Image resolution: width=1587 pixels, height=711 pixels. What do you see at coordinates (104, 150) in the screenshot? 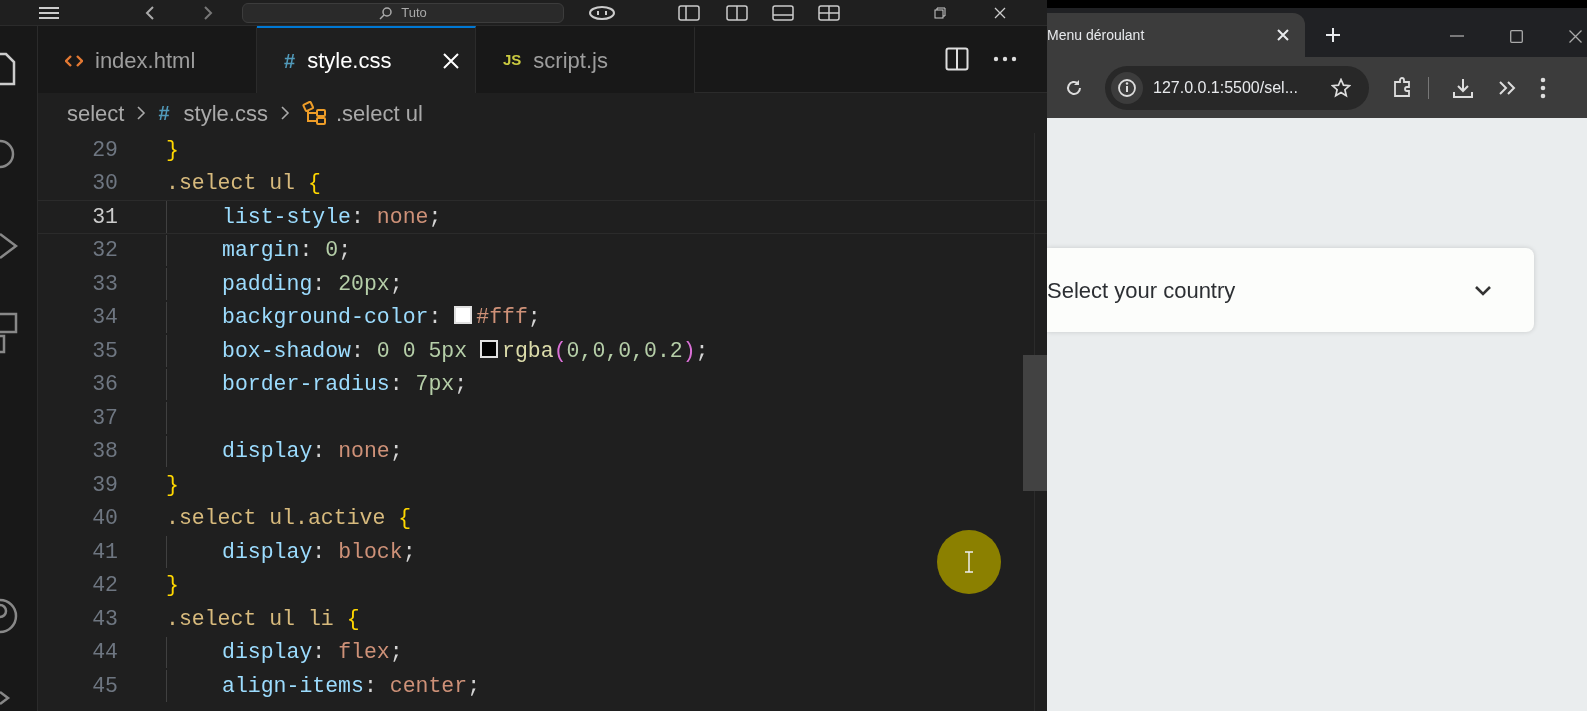
I see `line-number: 29` at bounding box center [104, 150].